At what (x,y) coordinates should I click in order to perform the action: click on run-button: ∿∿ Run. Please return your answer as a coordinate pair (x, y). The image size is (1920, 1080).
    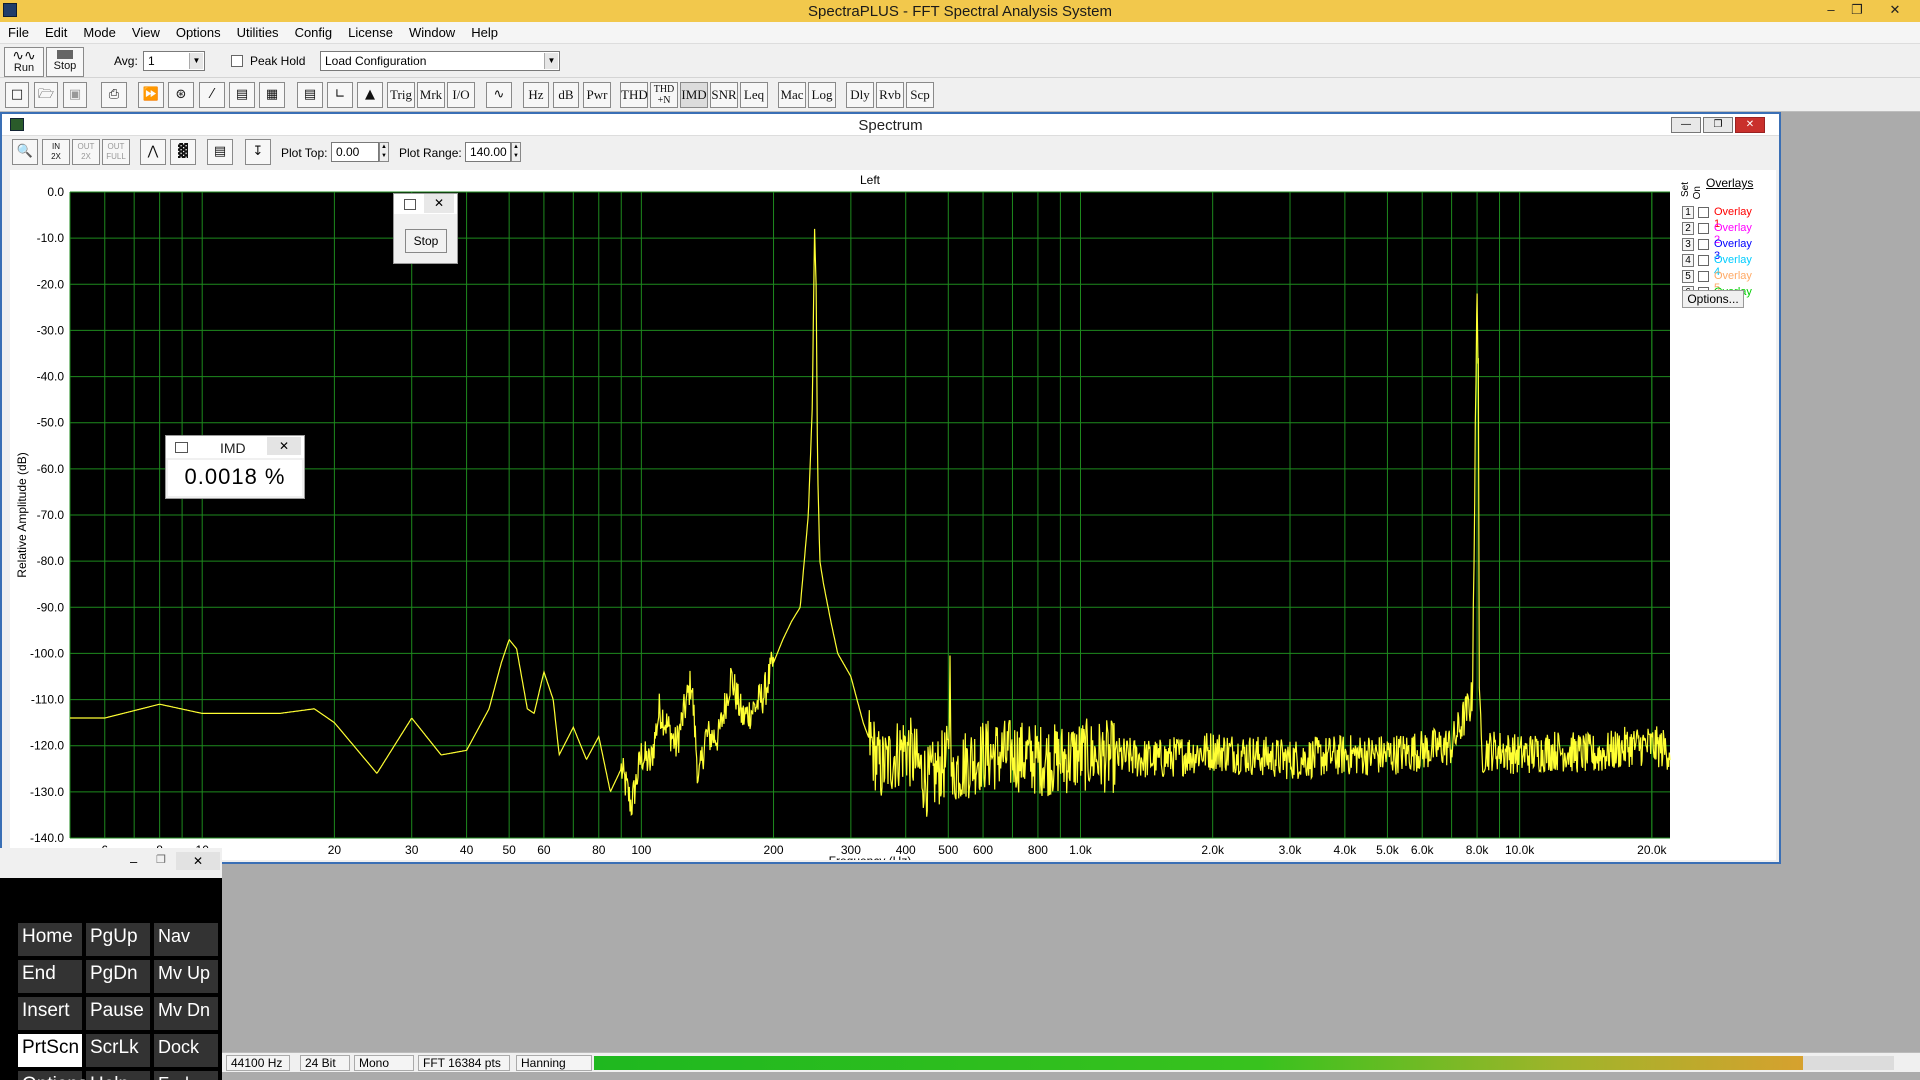
    Looking at the image, I should click on (24, 62).